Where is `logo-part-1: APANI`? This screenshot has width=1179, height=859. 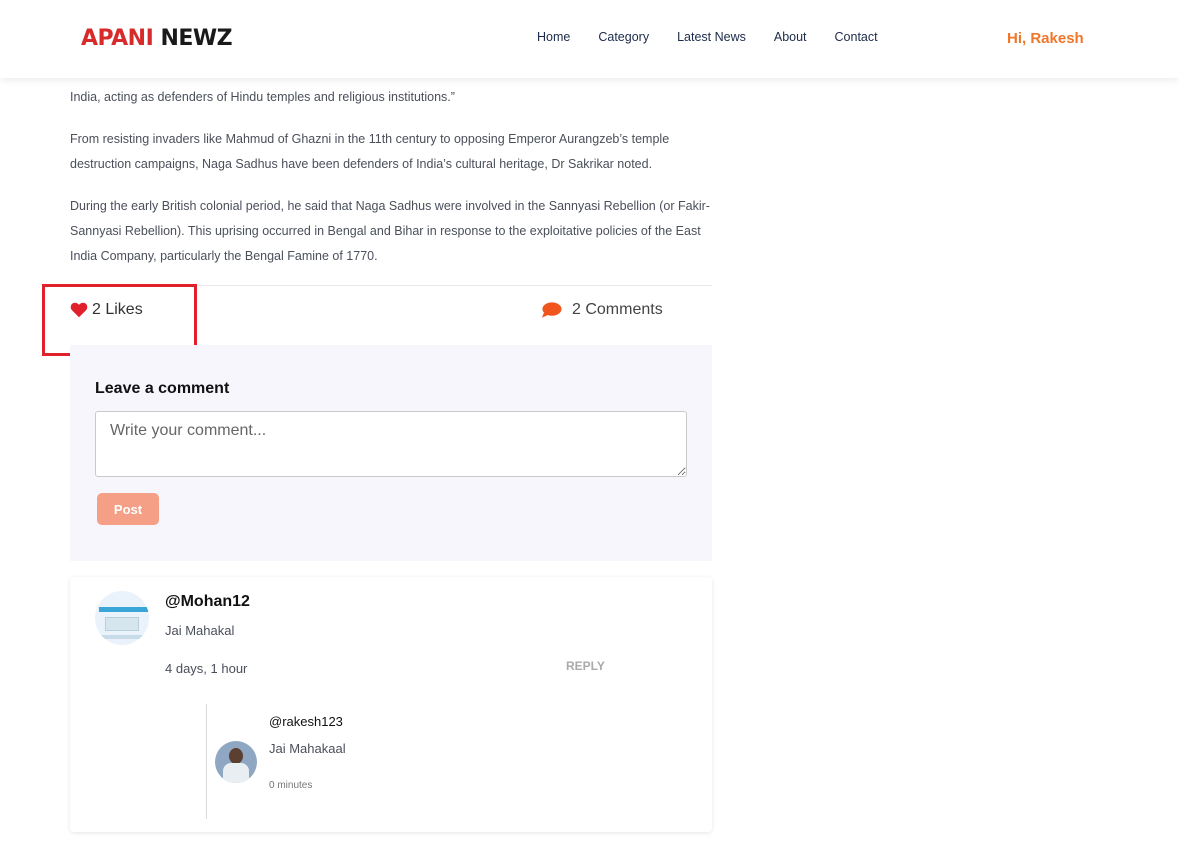
logo-part-1: APANI is located at coordinates (117, 38).